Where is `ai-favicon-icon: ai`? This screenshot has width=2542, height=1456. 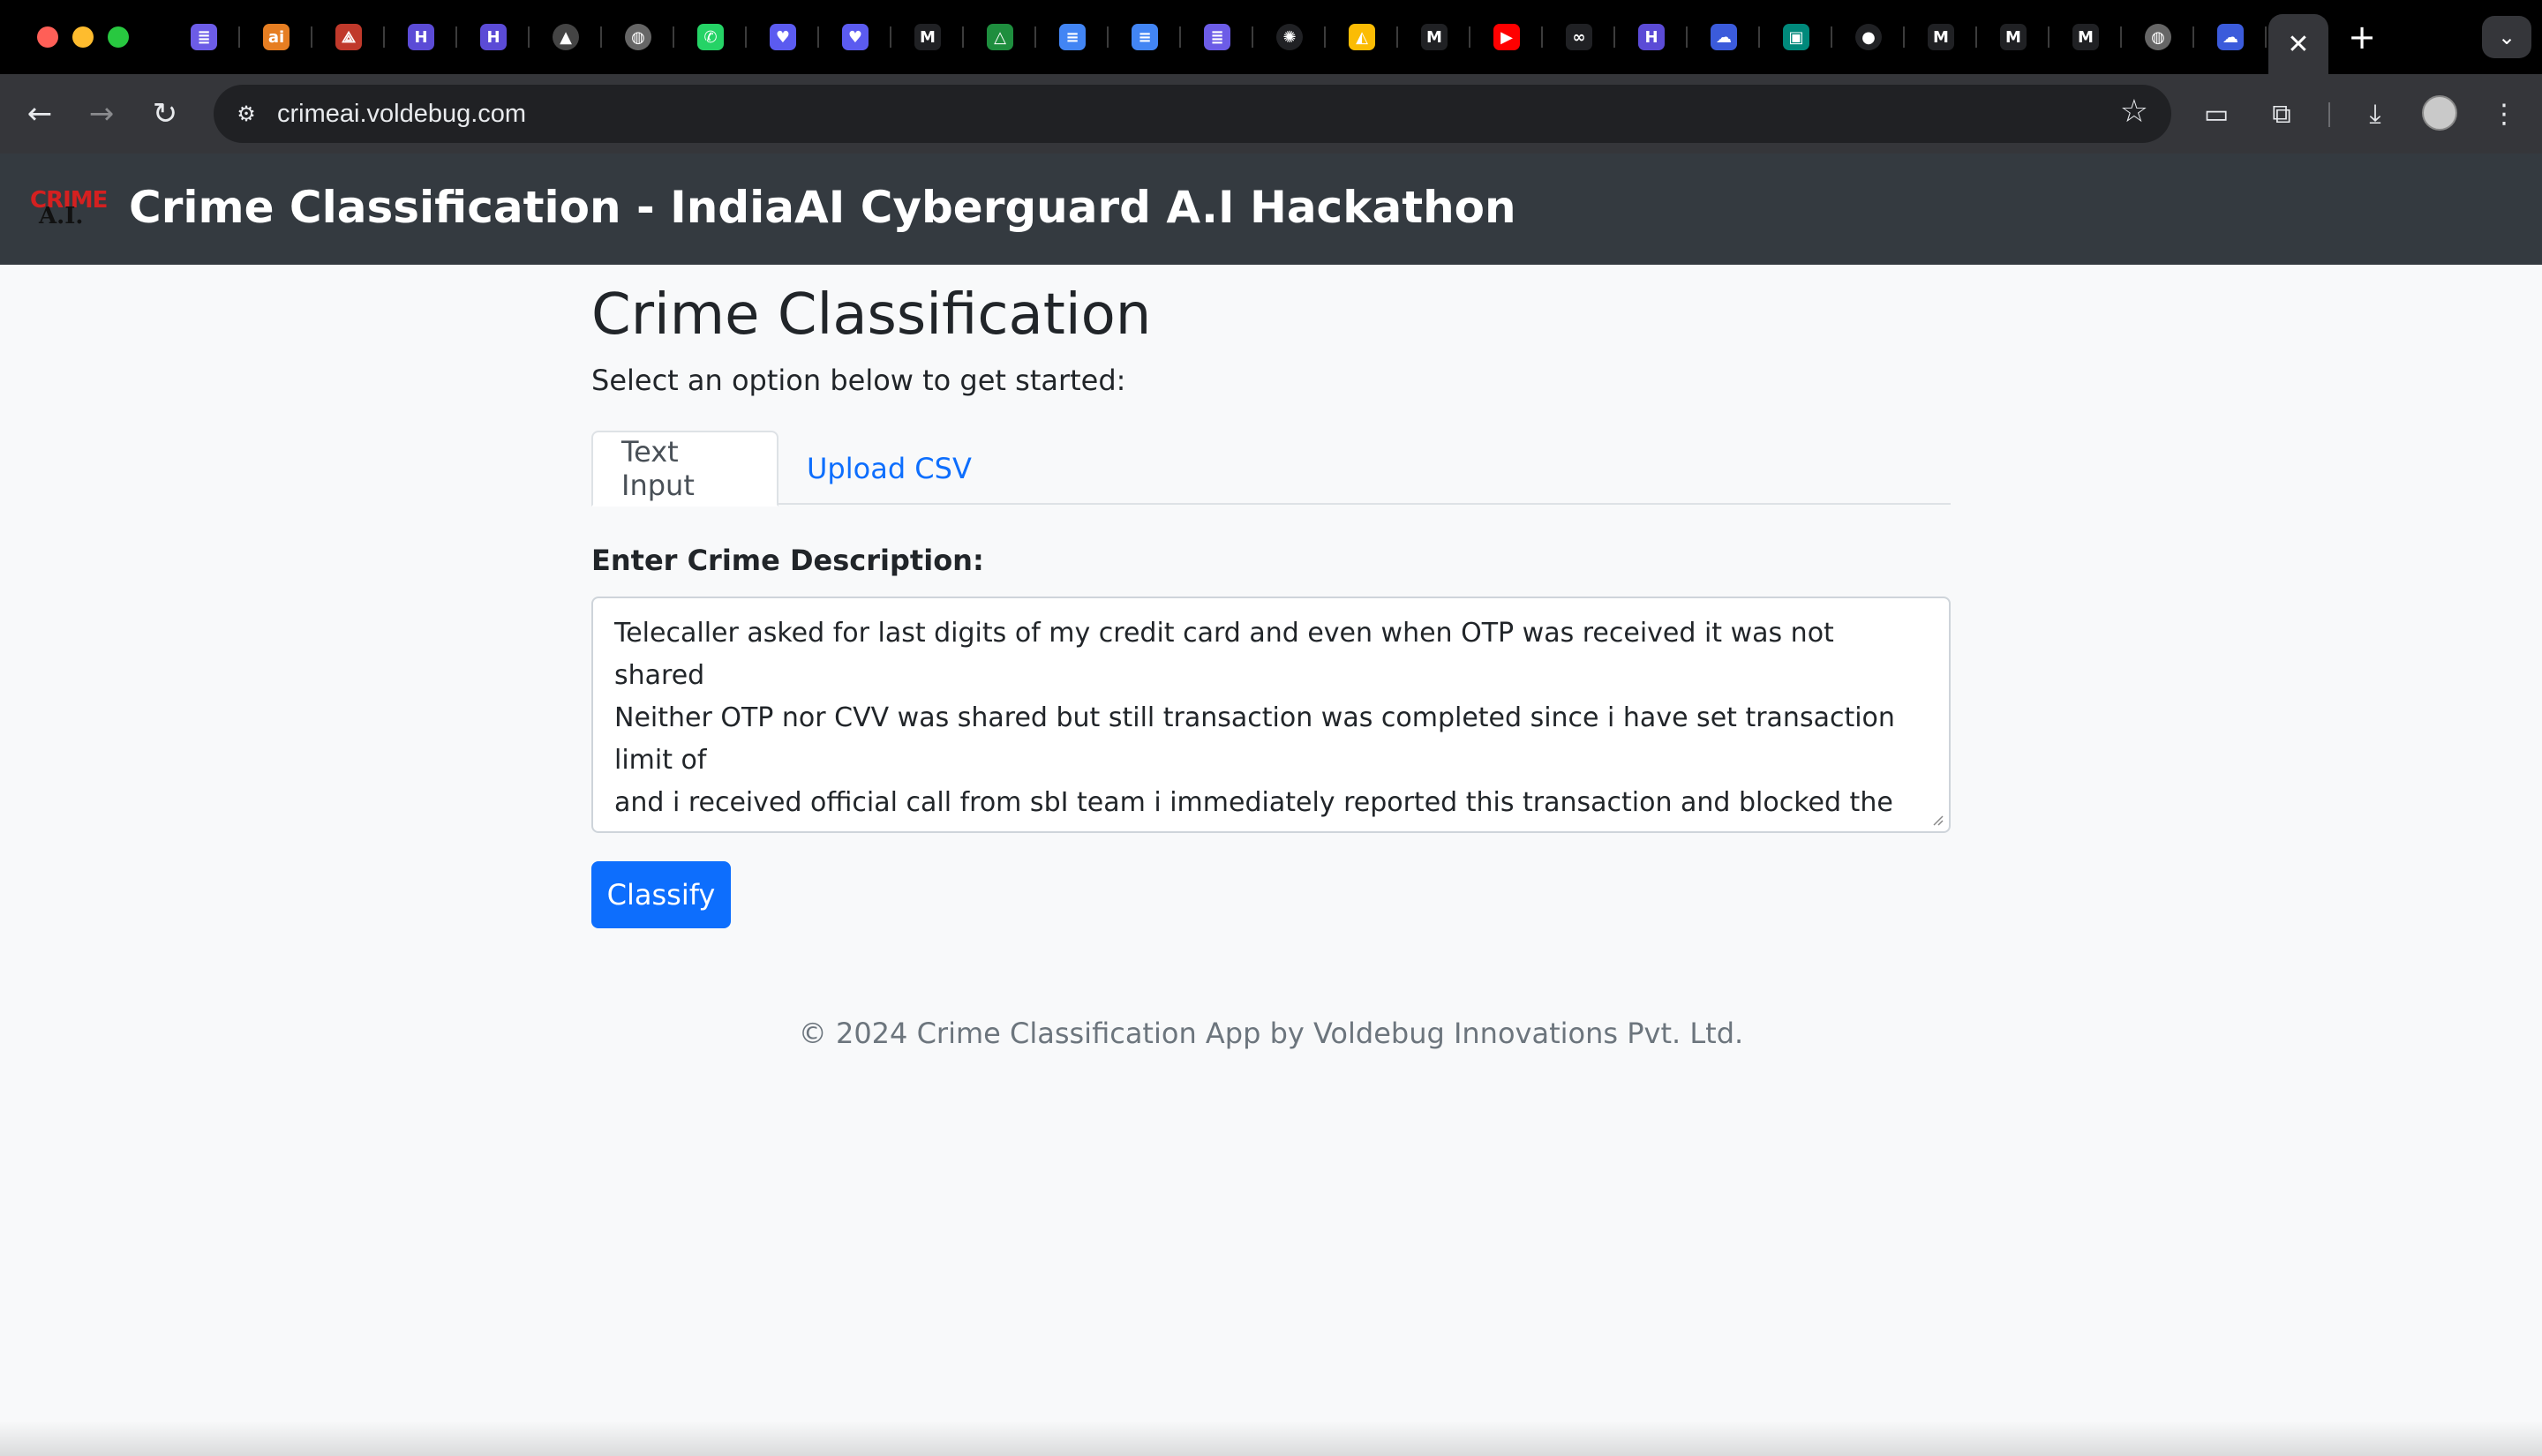 ai-favicon-icon: ai is located at coordinates (277, 37).